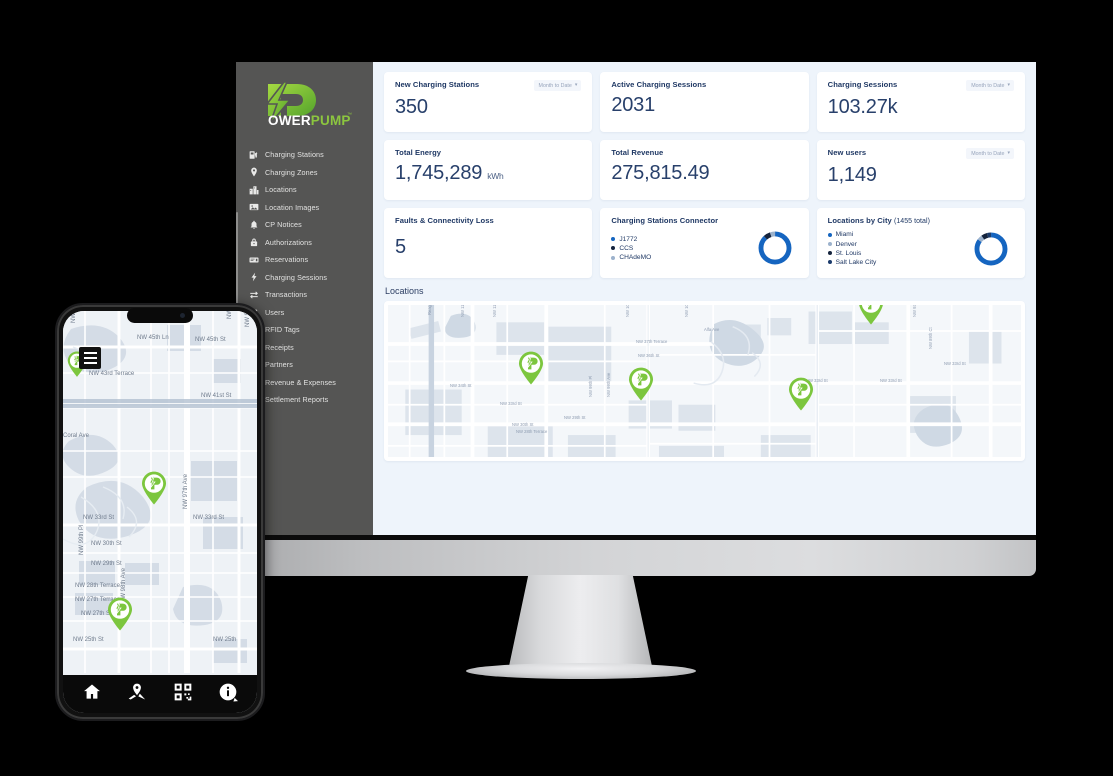 The width and height of the screenshot is (1113, 776). I want to click on cities-donut-chart, so click(991, 249).